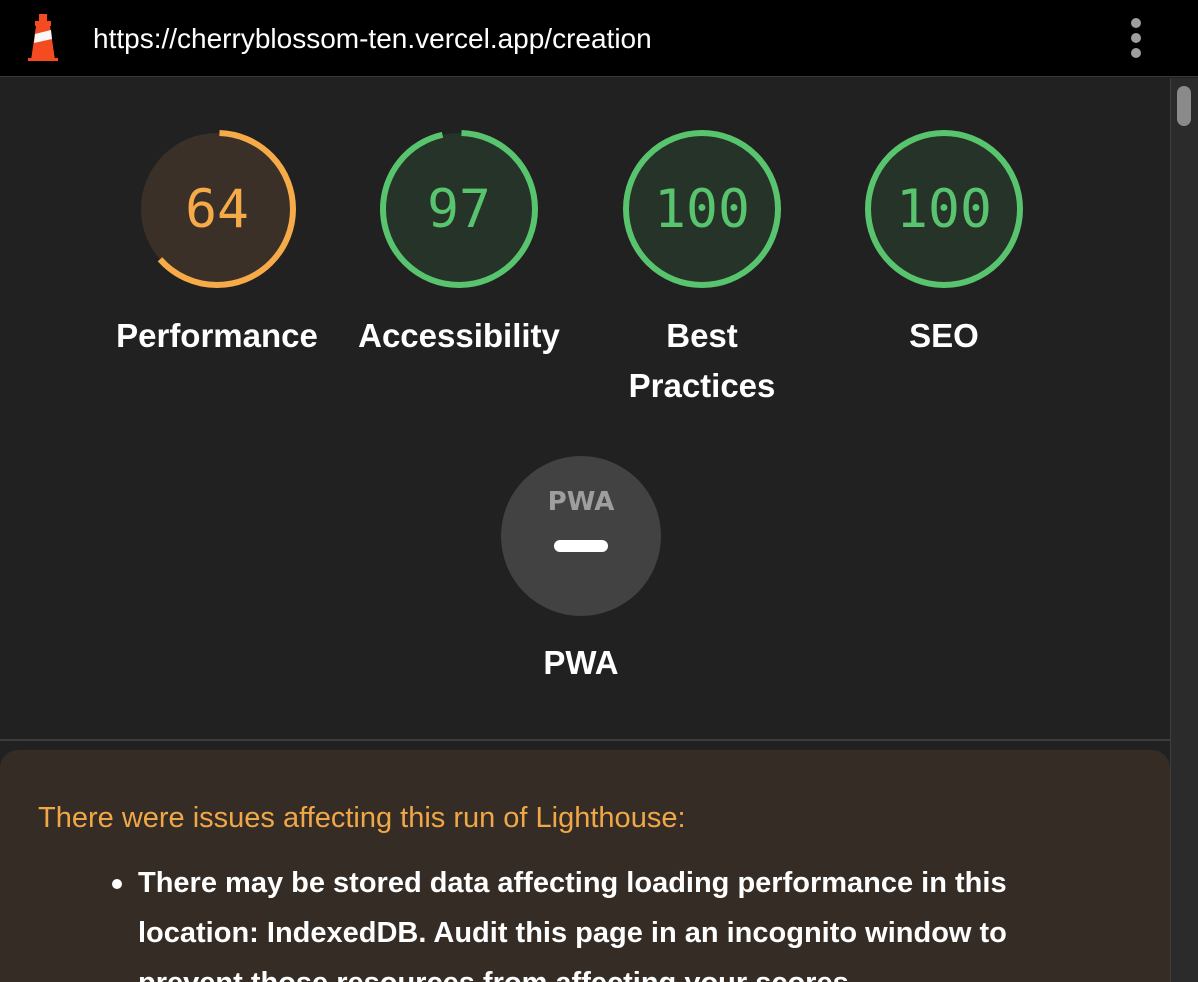  I want to click on accessibility-gauge-ring: 97, so click(459, 209).